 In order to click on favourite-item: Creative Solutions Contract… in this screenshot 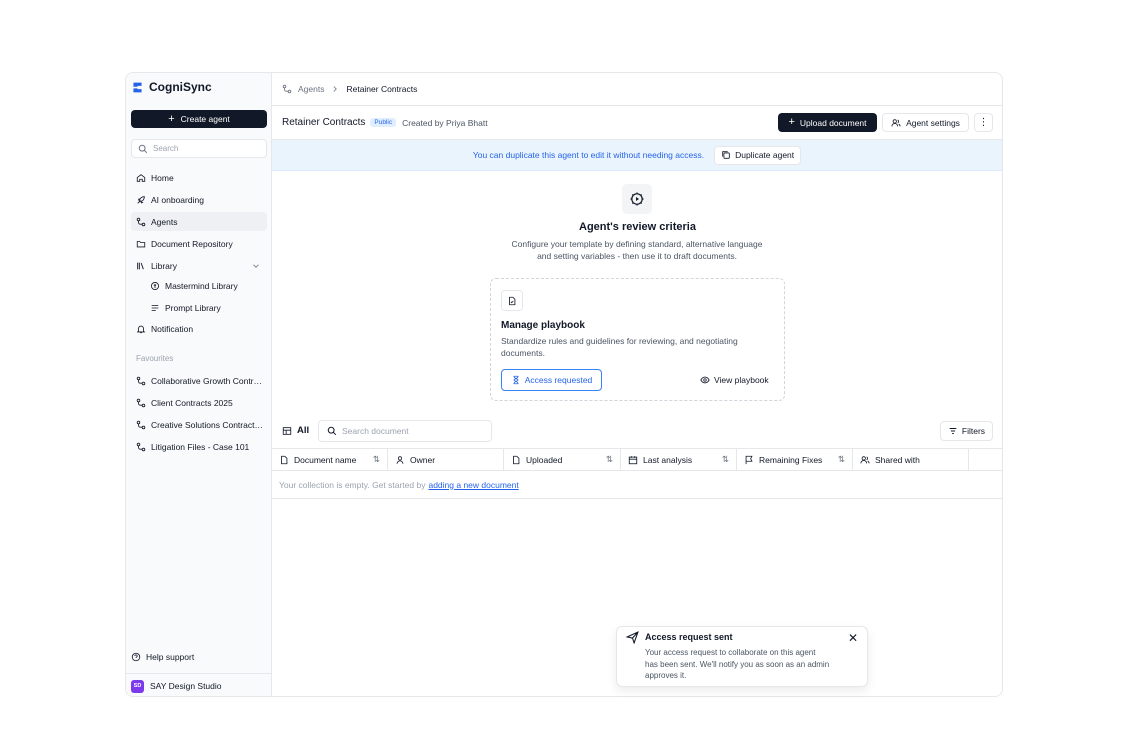, I will do `click(199, 424)`.